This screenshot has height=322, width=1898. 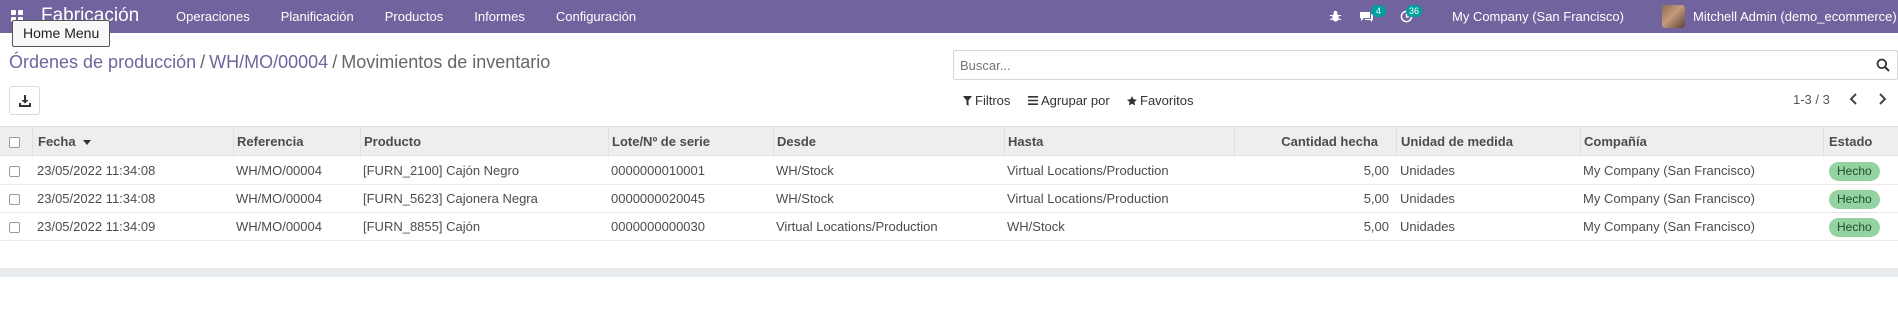 I want to click on search-box, so click(x=1425, y=65).